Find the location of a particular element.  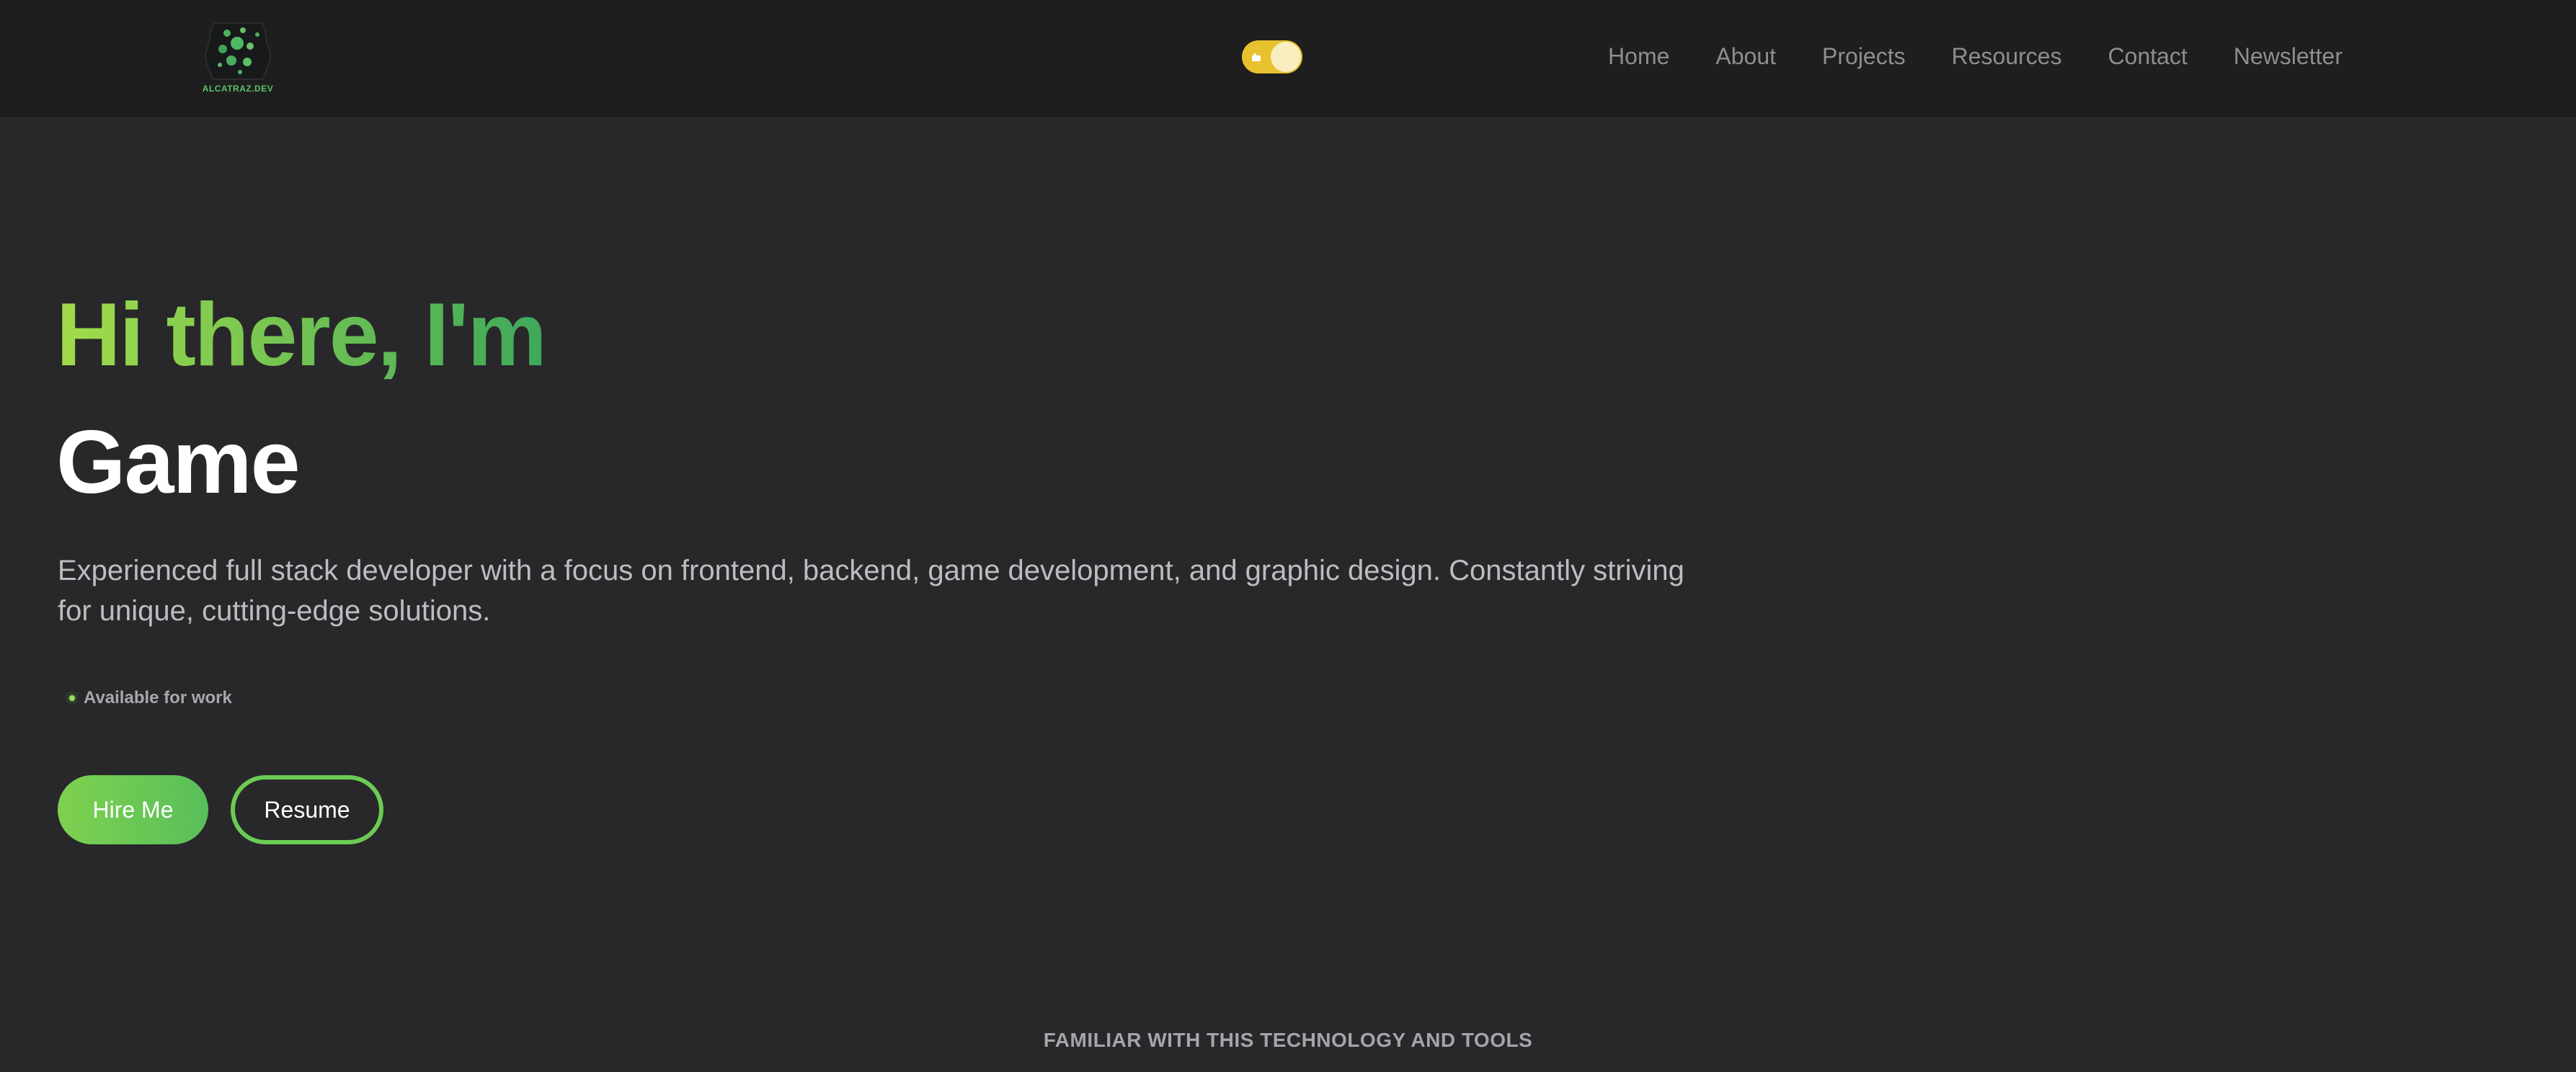

toggle-knob is located at coordinates (1286, 57).